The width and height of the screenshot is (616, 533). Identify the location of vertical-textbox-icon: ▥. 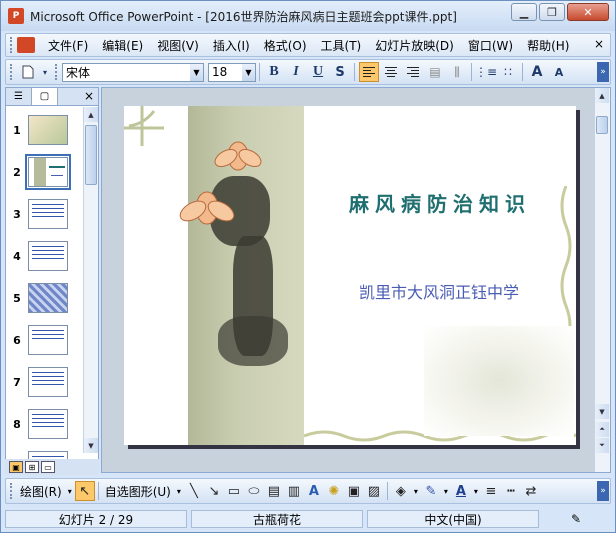
(294, 491).